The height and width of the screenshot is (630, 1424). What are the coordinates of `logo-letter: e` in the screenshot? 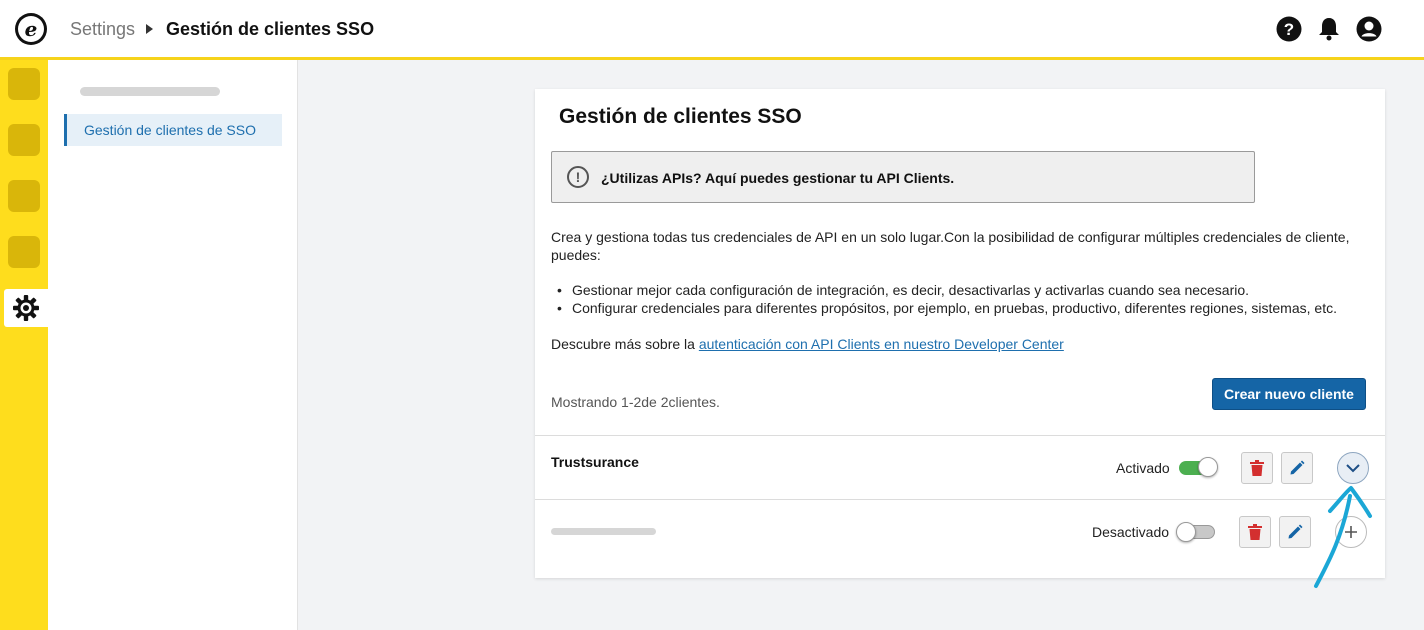 It's located at (31, 29).